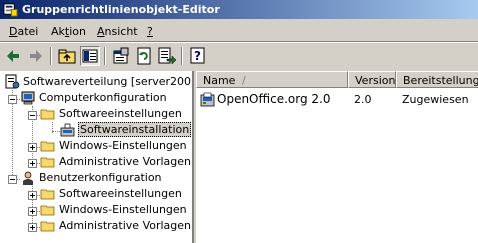 The height and width of the screenshot is (243, 478). What do you see at coordinates (363, 99) in the screenshot?
I see `row-version: 2.0` at bounding box center [363, 99].